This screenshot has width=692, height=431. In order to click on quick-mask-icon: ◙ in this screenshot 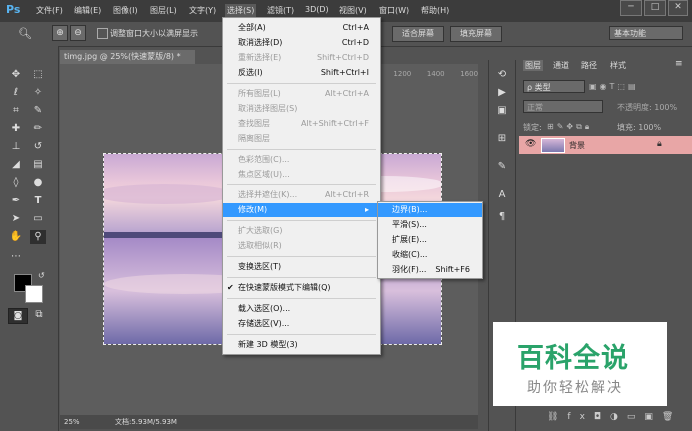, I will do `click(18, 316)`.